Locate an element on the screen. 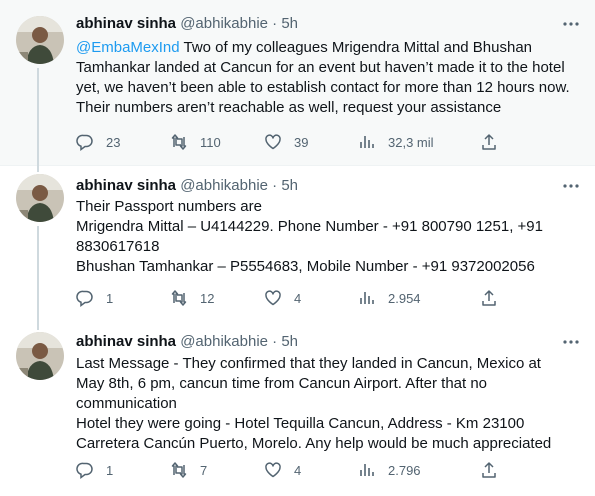 The height and width of the screenshot is (496, 595). action-bar: 1 7 4 2.796 is located at coordinates (291, 470).